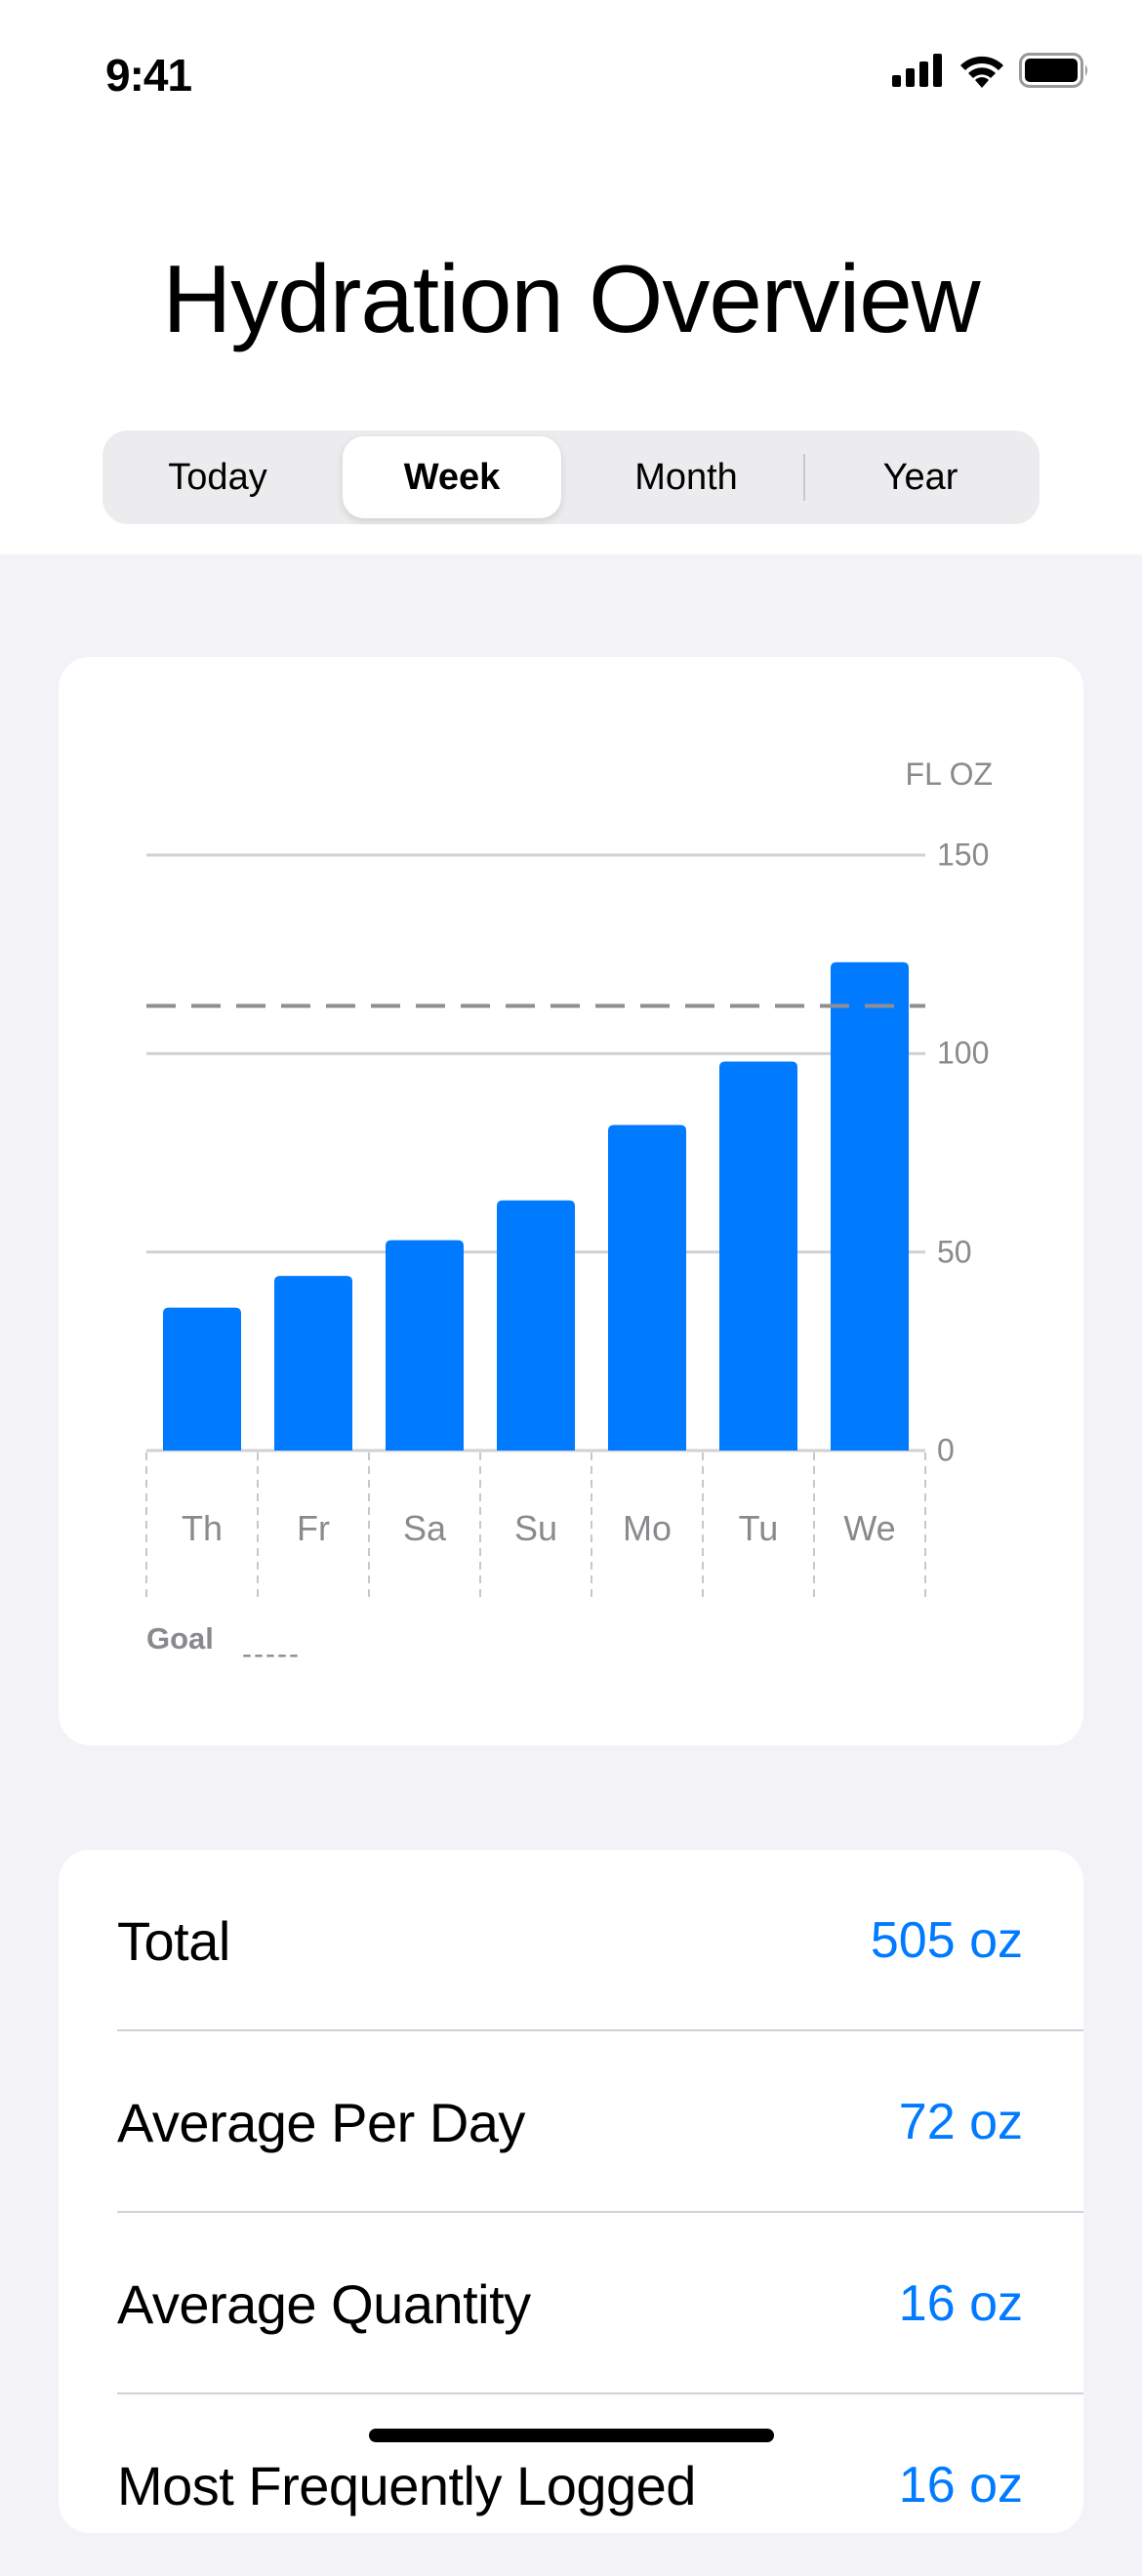 This screenshot has width=1142, height=2576. Describe the element at coordinates (321, 2122) in the screenshot. I see `stat-label: Average Per Day` at that location.